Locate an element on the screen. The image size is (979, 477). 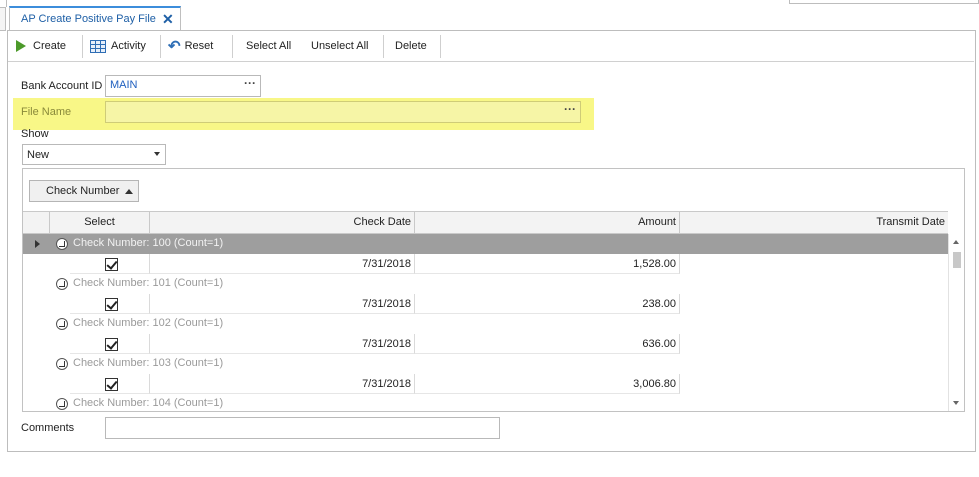
group-row-label: Check Number: 104 (Count=1) is located at coordinates (148, 403).